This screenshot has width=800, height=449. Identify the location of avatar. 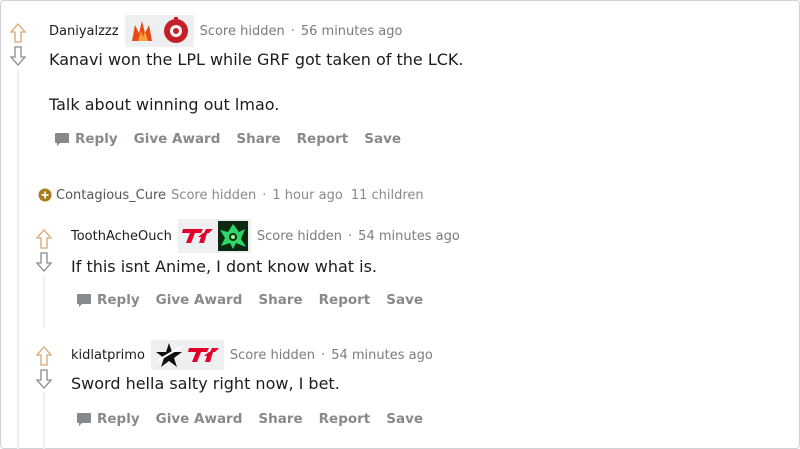
(232, 236).